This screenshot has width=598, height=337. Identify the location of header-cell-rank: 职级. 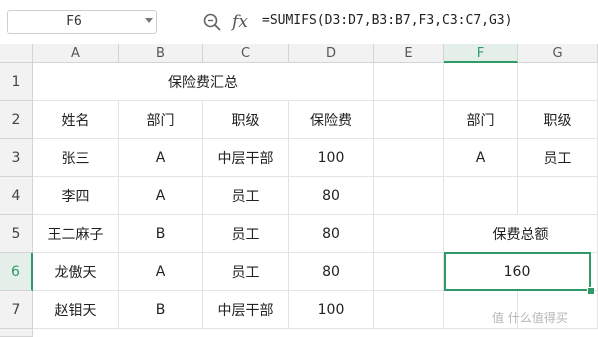
(246, 120).